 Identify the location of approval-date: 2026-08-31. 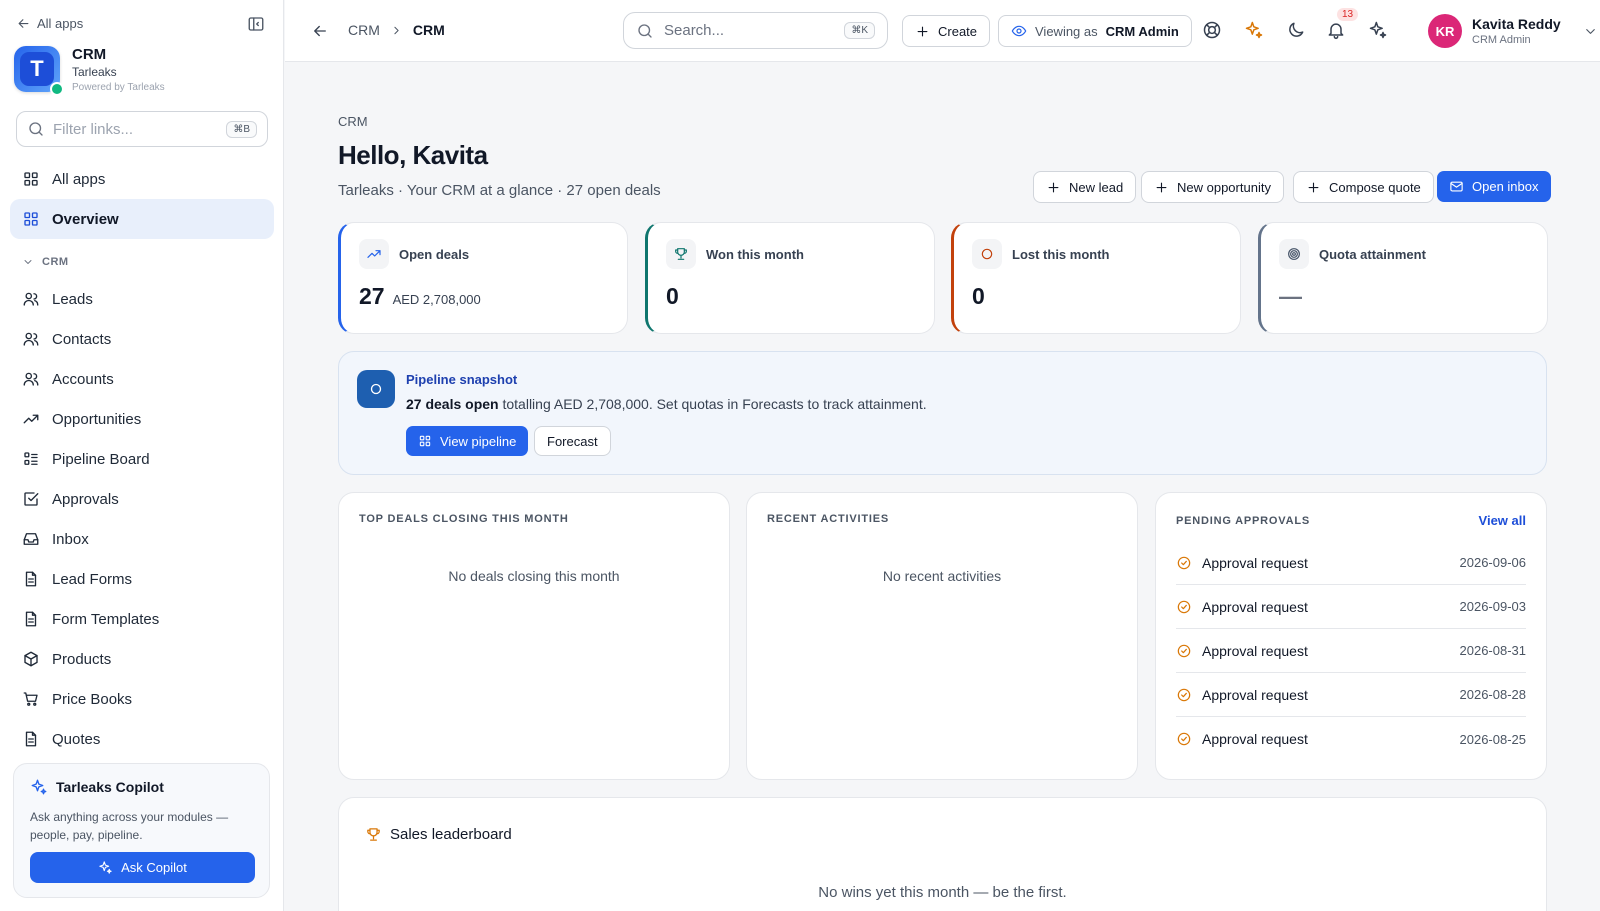
(1493, 650).